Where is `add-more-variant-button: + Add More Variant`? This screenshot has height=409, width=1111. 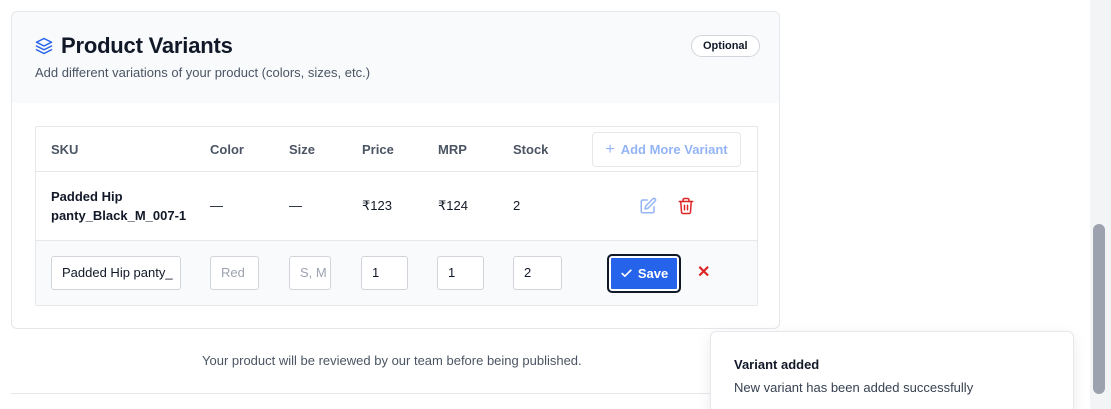
add-more-variant-button: + Add More Variant is located at coordinates (666, 149).